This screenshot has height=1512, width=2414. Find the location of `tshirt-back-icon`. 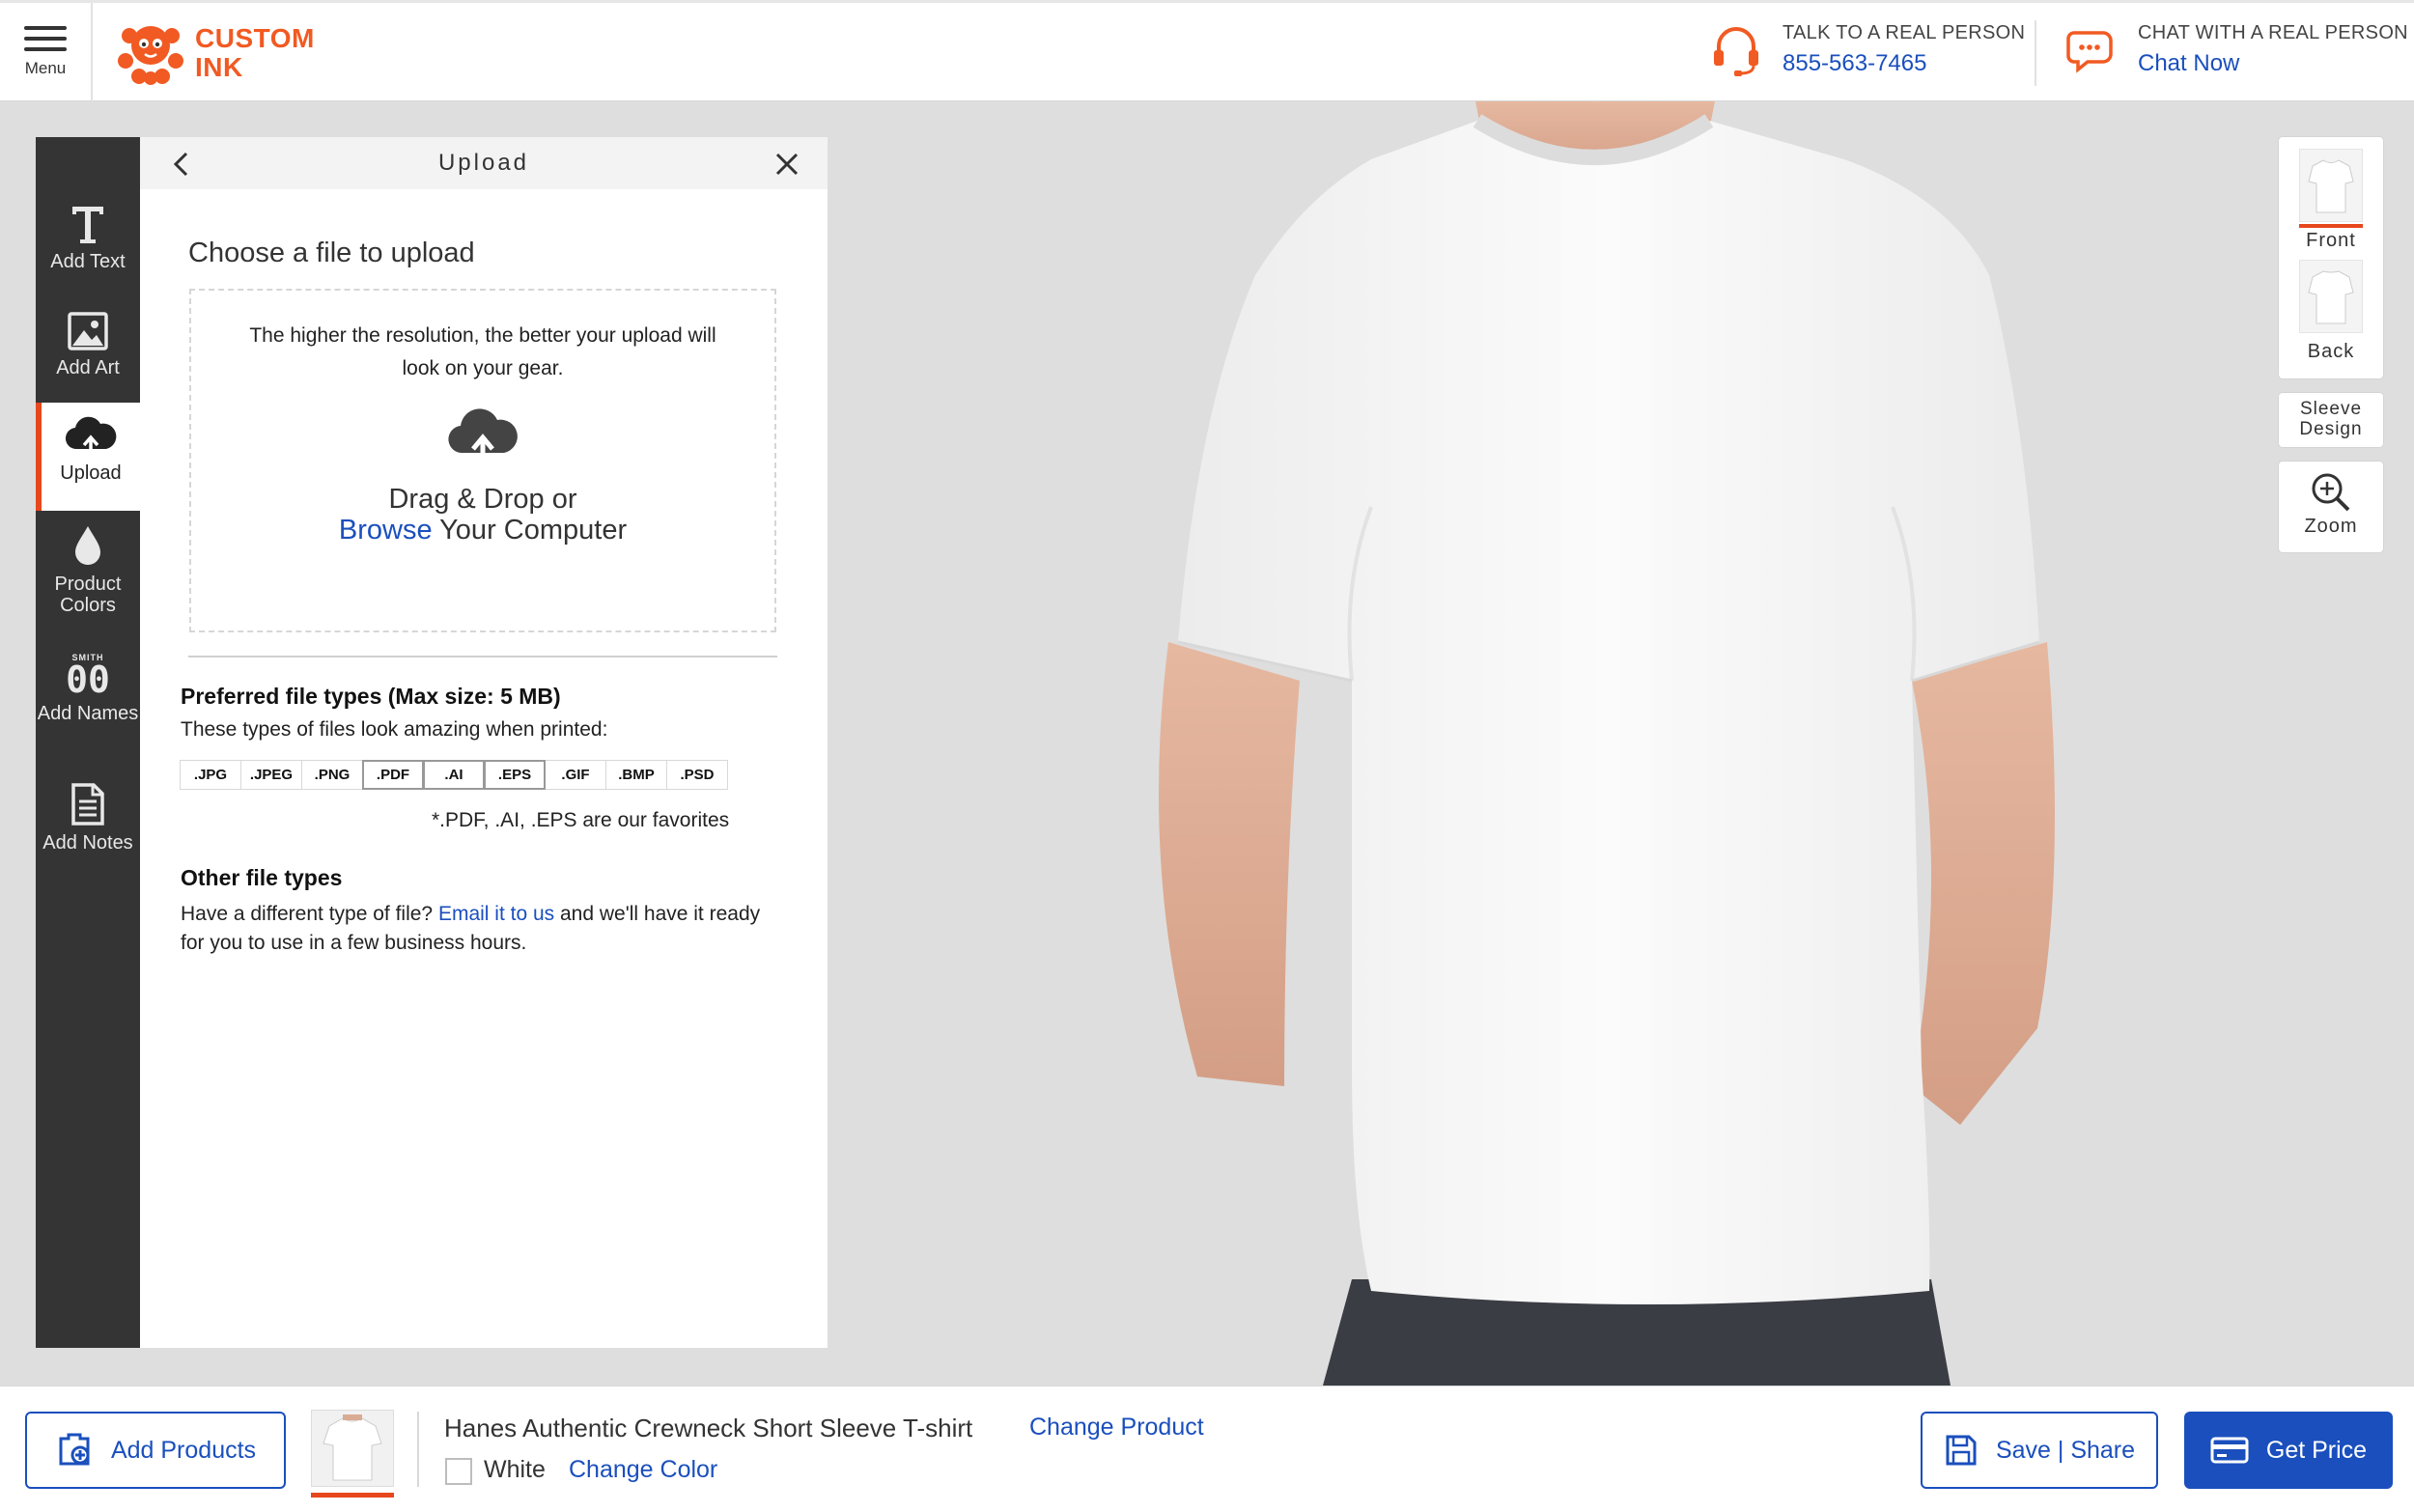

tshirt-back-icon is located at coordinates (2331, 297).